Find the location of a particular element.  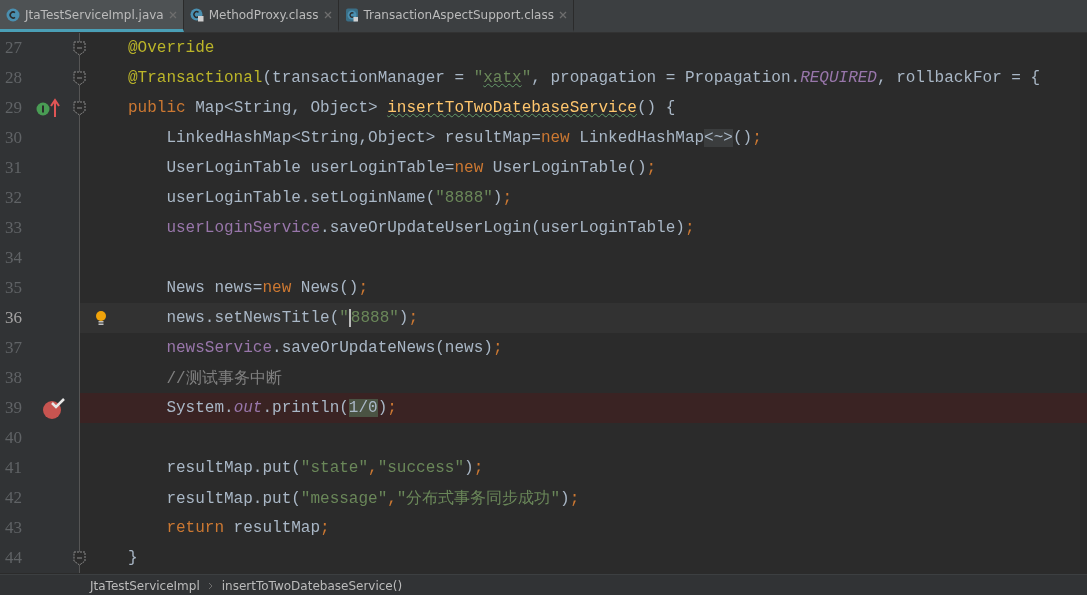

code-line: LinkedHashMap<String,Object> resultMap=new LinkedHashMap<~>(); is located at coordinates (463, 138).